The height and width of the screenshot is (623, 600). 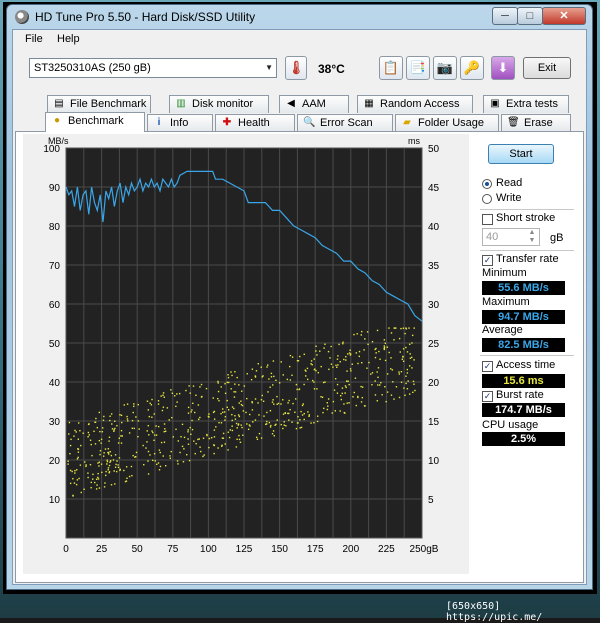 What do you see at coordinates (526, 104) in the screenshot?
I see `tab-extra-tests: ▣ Extra tests` at bounding box center [526, 104].